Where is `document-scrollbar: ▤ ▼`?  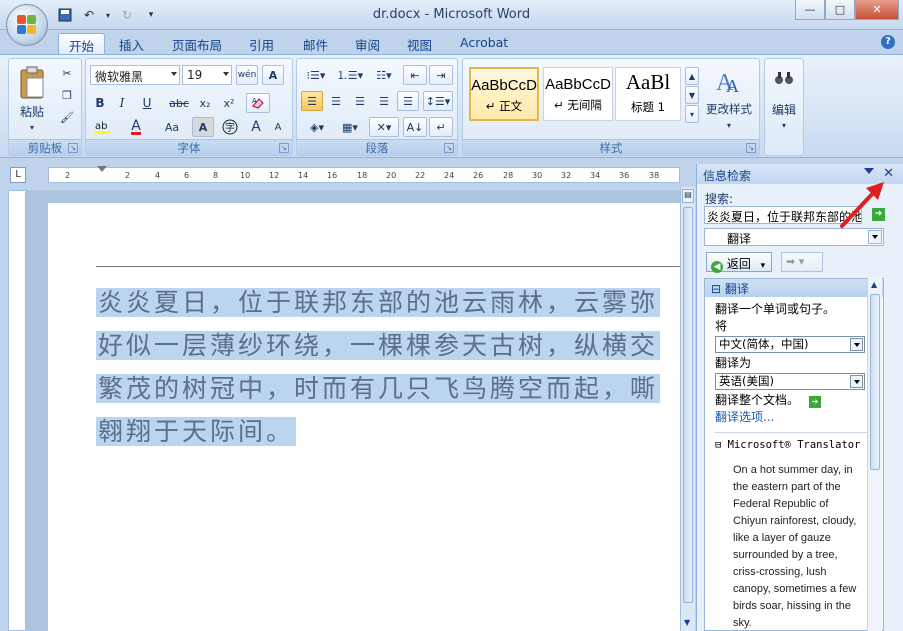 document-scrollbar: ▤ ▼ is located at coordinates (687, 409).